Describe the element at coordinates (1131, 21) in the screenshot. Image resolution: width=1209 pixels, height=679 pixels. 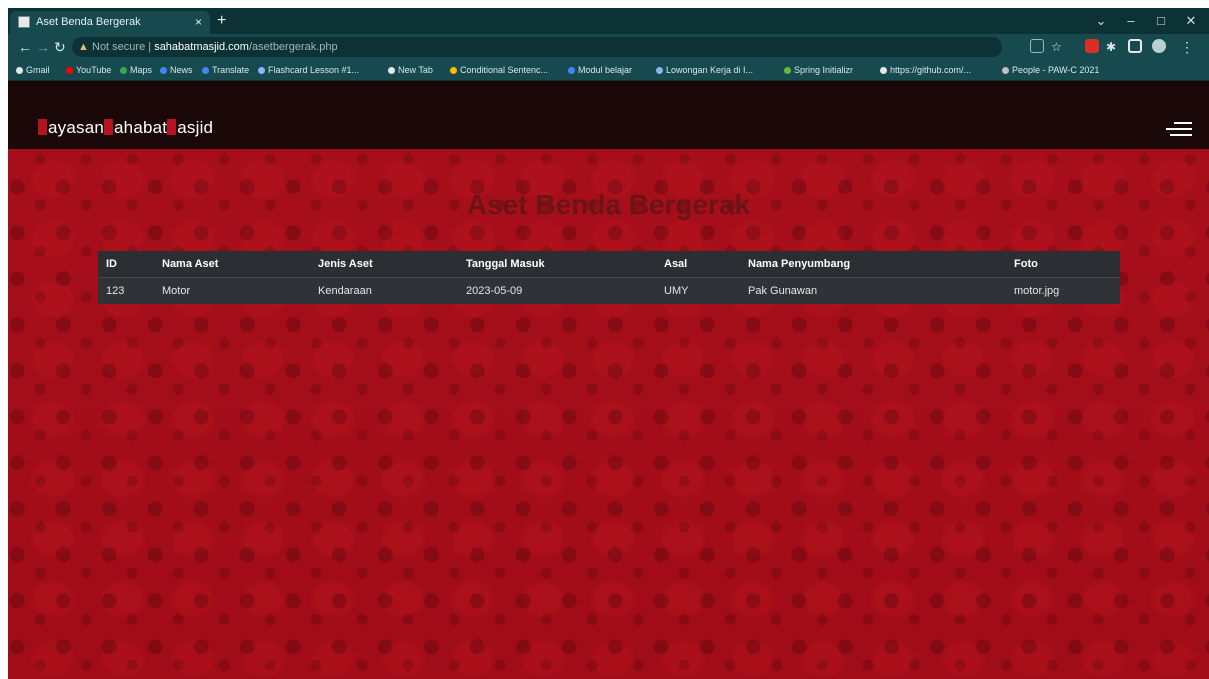
I see `minimize-button: –` at that location.